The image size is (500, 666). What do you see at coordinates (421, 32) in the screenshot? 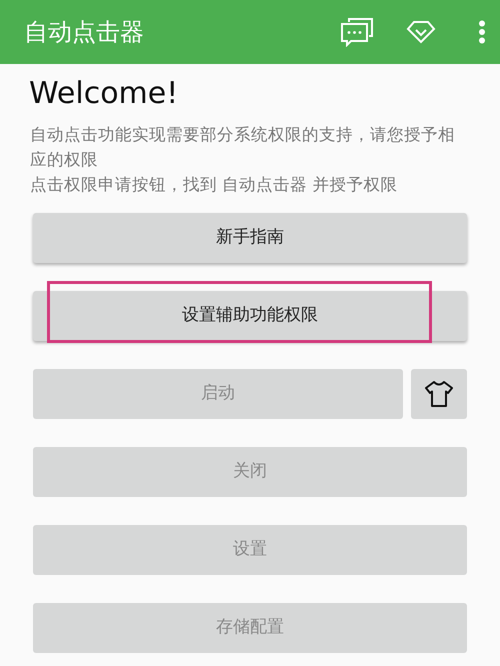
I see `diamond-icon` at bounding box center [421, 32].